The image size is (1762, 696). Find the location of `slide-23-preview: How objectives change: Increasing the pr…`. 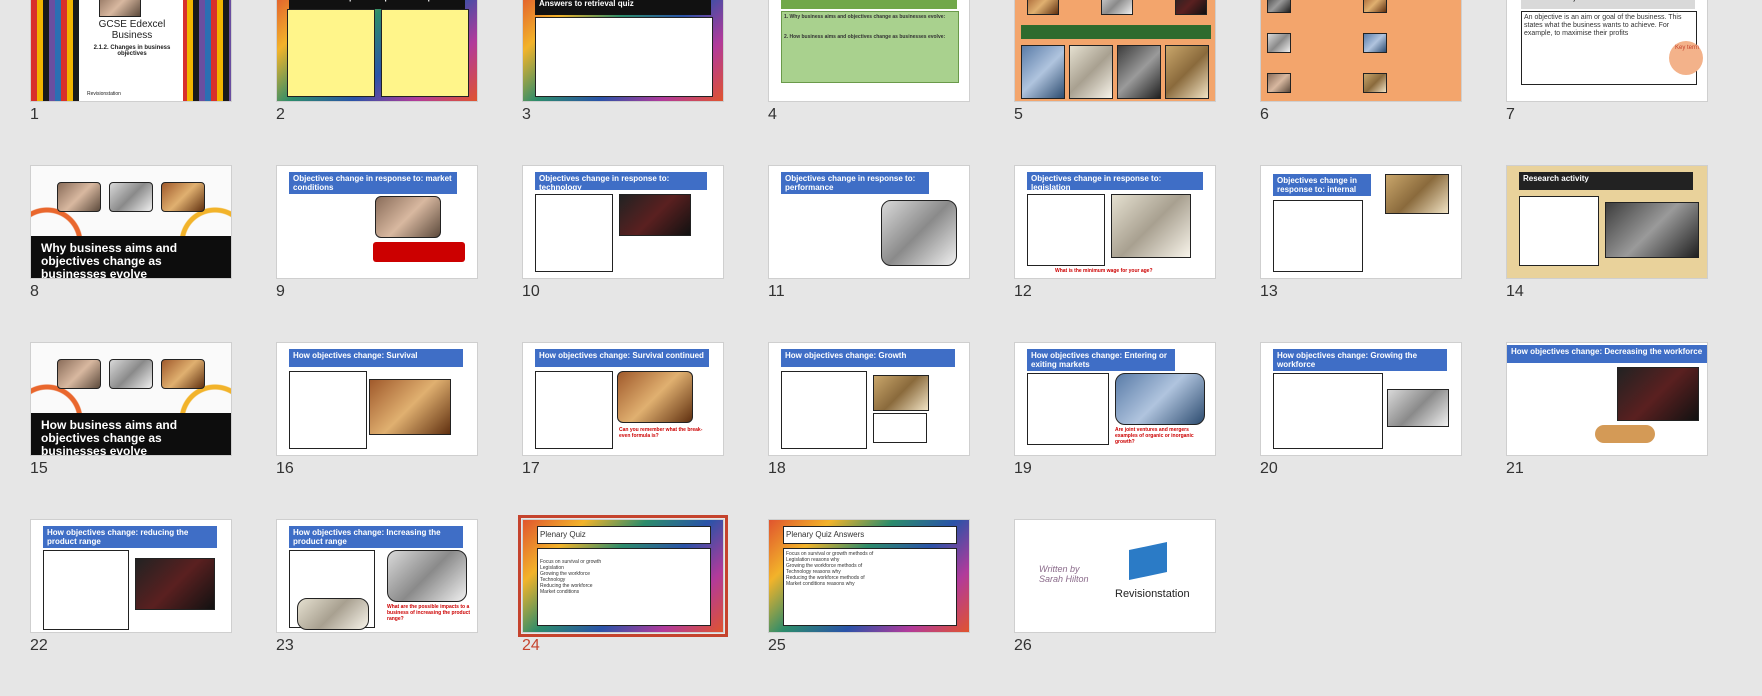

slide-23-preview: How objectives change: Increasing the pr… is located at coordinates (377, 576).